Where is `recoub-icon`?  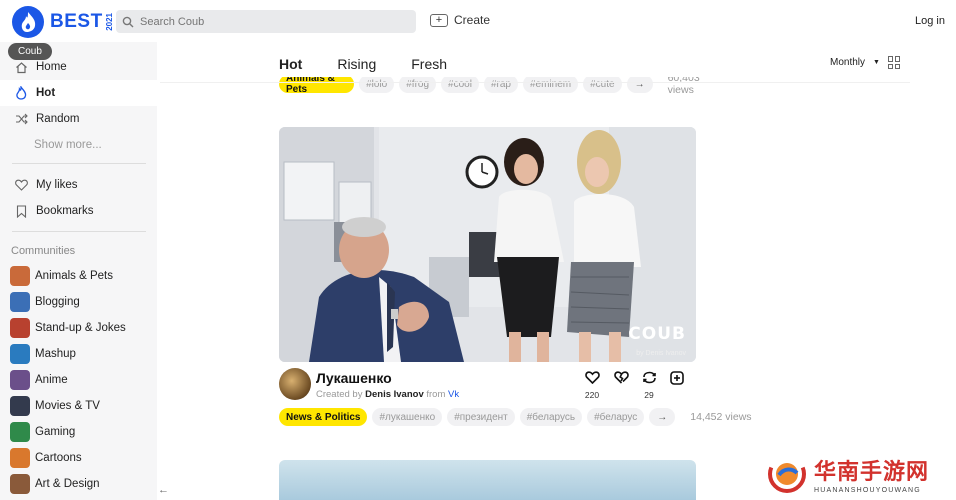 recoub-icon is located at coordinates (649, 377).